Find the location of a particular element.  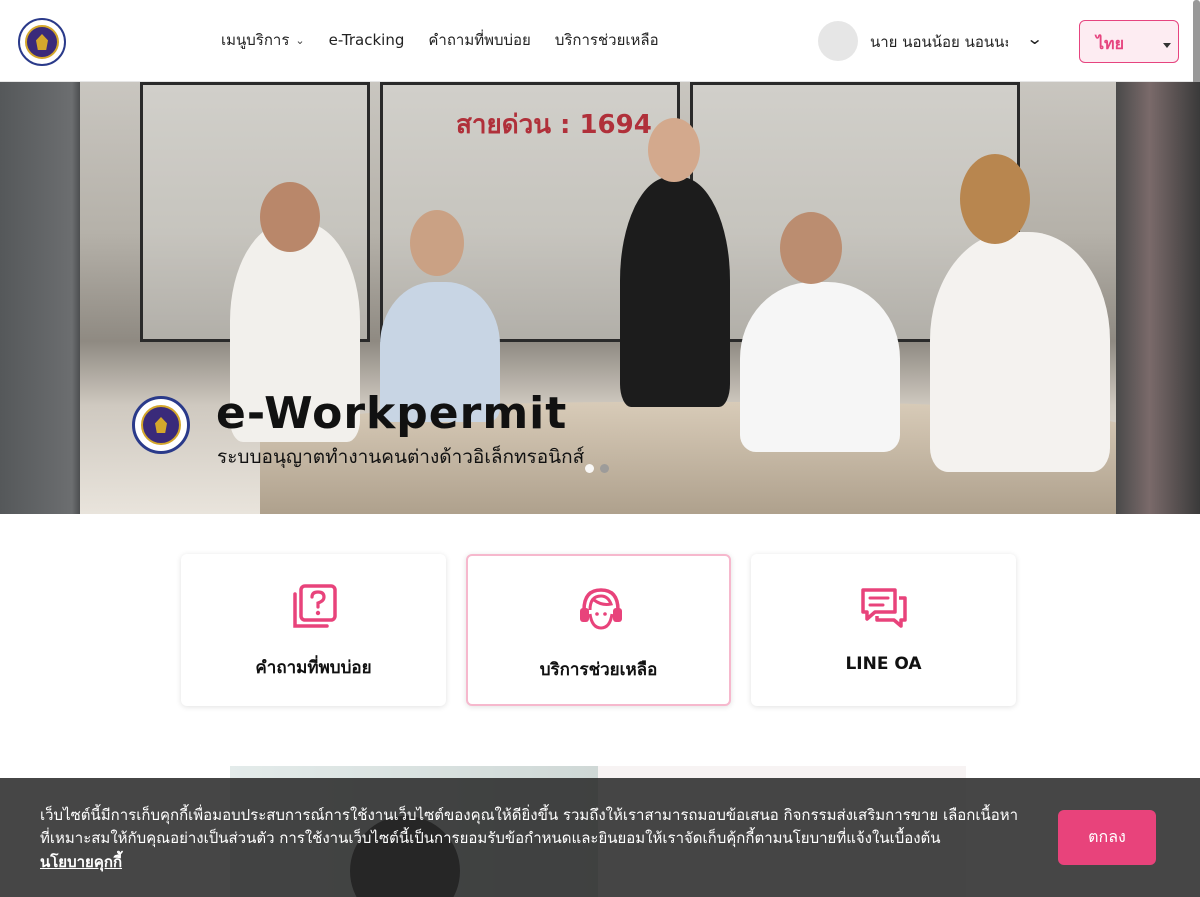

chevron-down-icon: ⌄ is located at coordinates (300, 40).